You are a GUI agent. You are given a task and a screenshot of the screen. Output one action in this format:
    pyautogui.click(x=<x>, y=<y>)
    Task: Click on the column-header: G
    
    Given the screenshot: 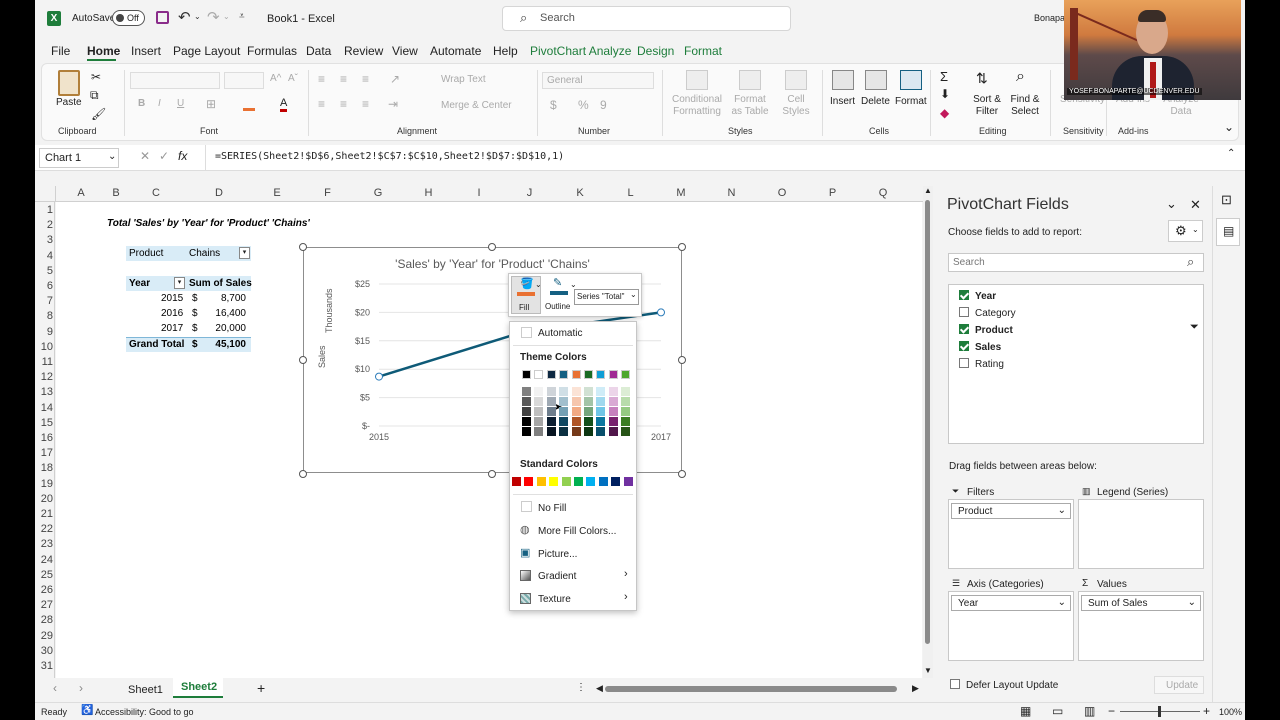 What is the action you would take?
    pyautogui.click(x=378, y=193)
    